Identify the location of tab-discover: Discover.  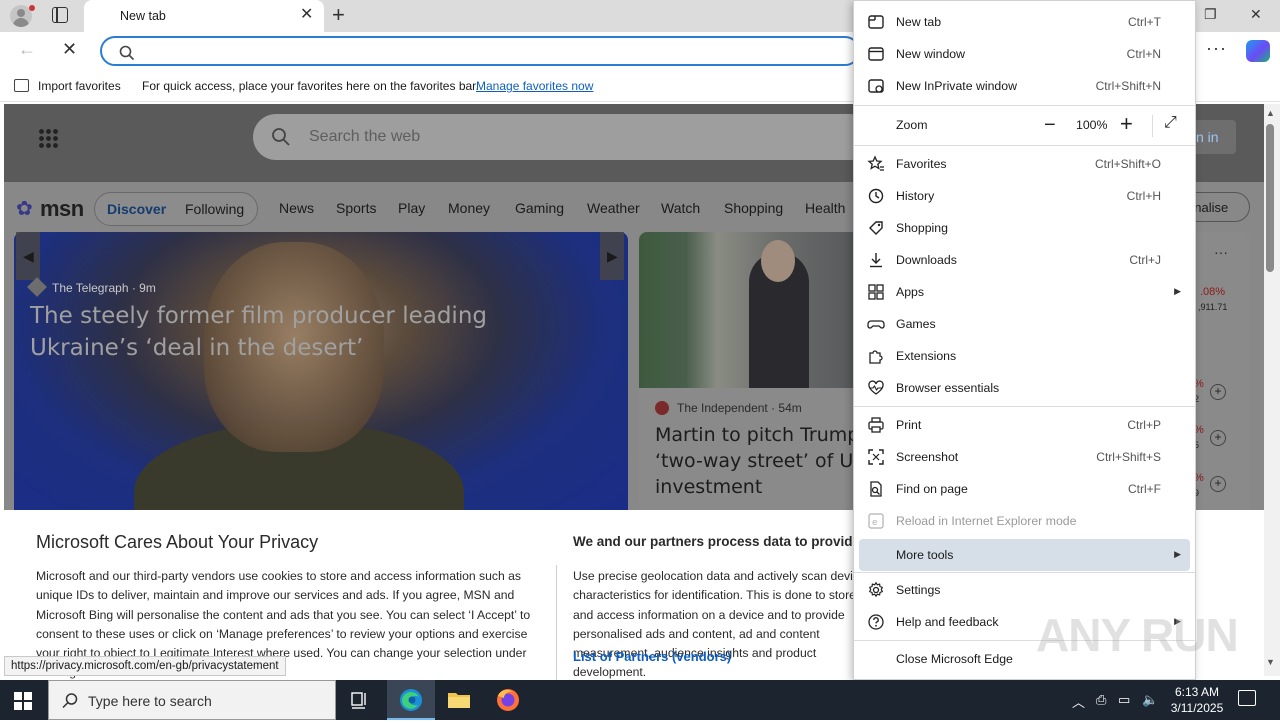
(136, 209).